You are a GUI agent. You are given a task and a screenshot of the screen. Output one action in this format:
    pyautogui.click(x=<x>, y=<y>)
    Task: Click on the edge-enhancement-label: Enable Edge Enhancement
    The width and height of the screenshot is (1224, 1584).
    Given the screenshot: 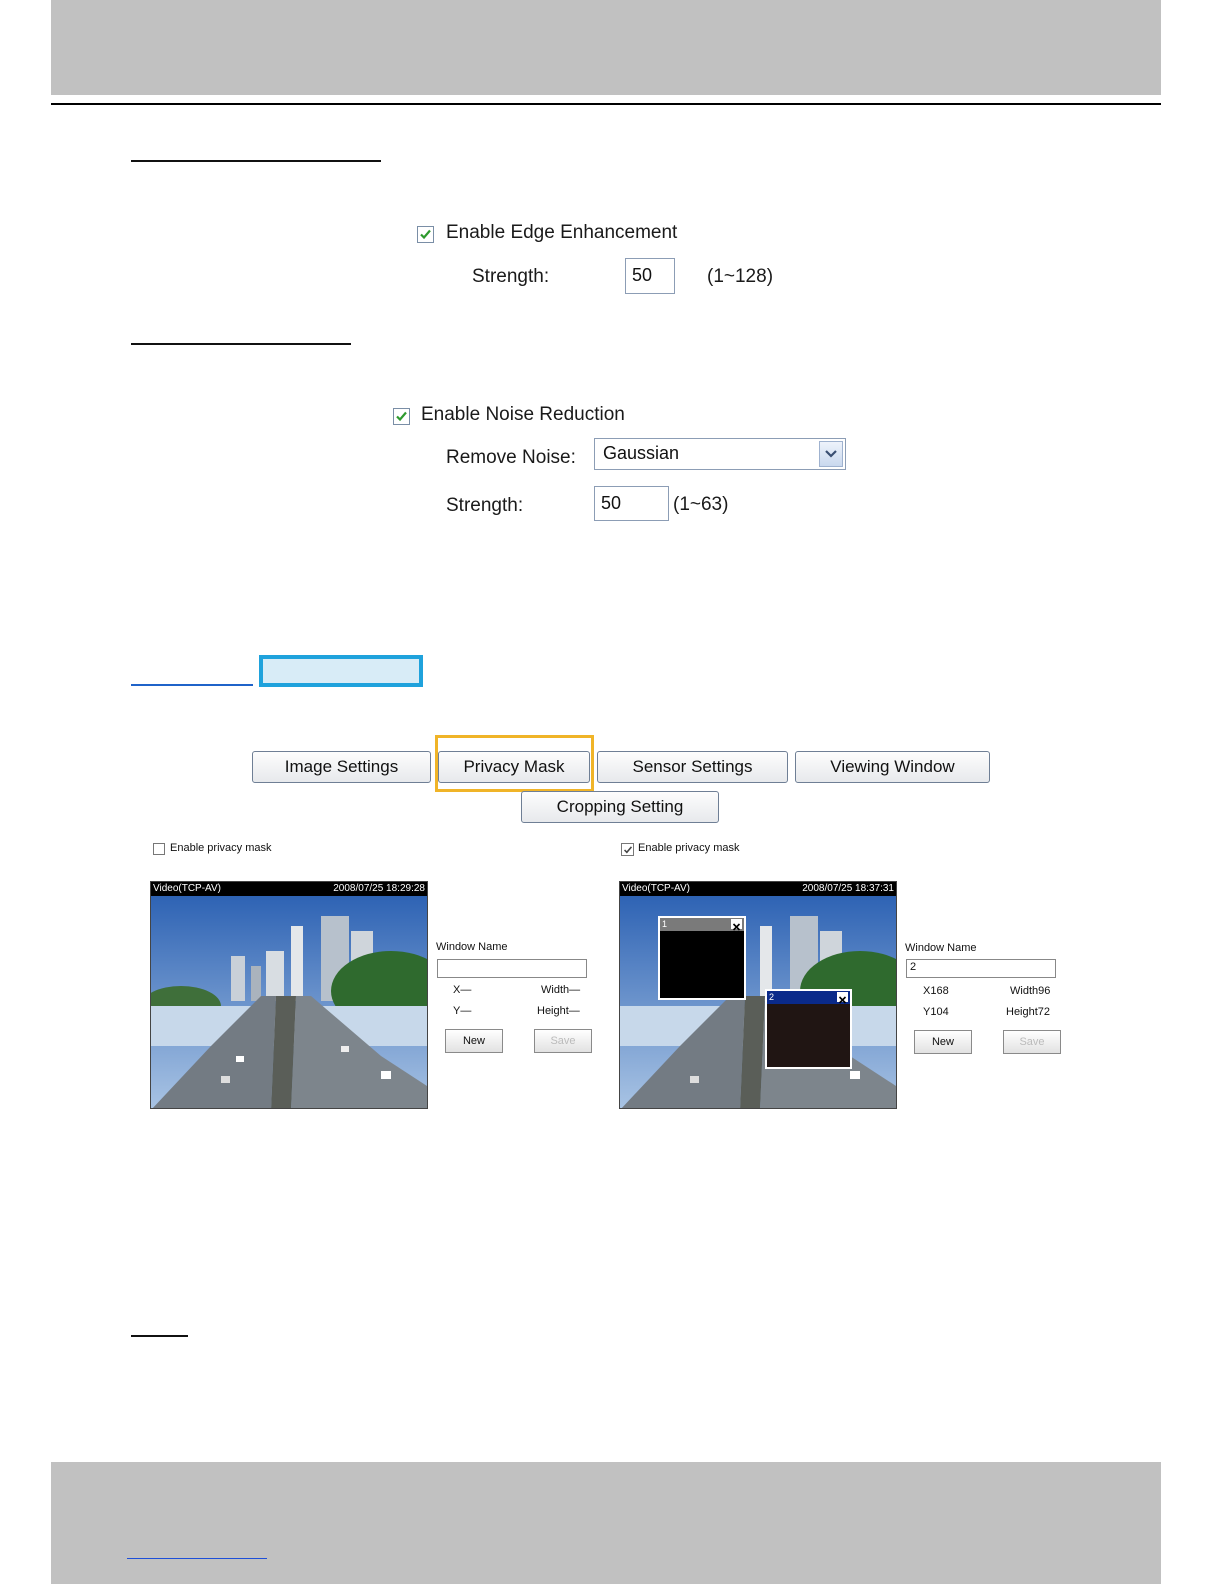 What is the action you would take?
    pyautogui.click(x=562, y=232)
    